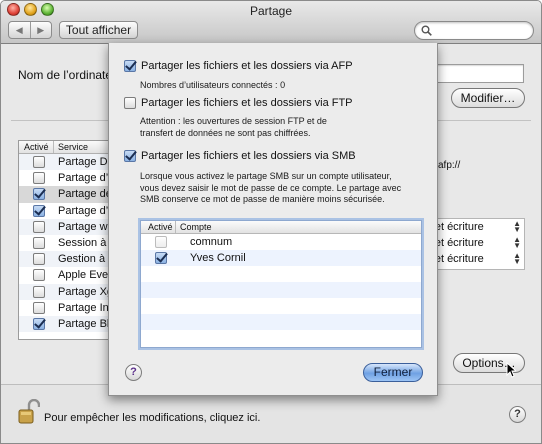  Describe the element at coordinates (449, 165) in the screenshot. I see `afp-url-text: afp://` at that location.